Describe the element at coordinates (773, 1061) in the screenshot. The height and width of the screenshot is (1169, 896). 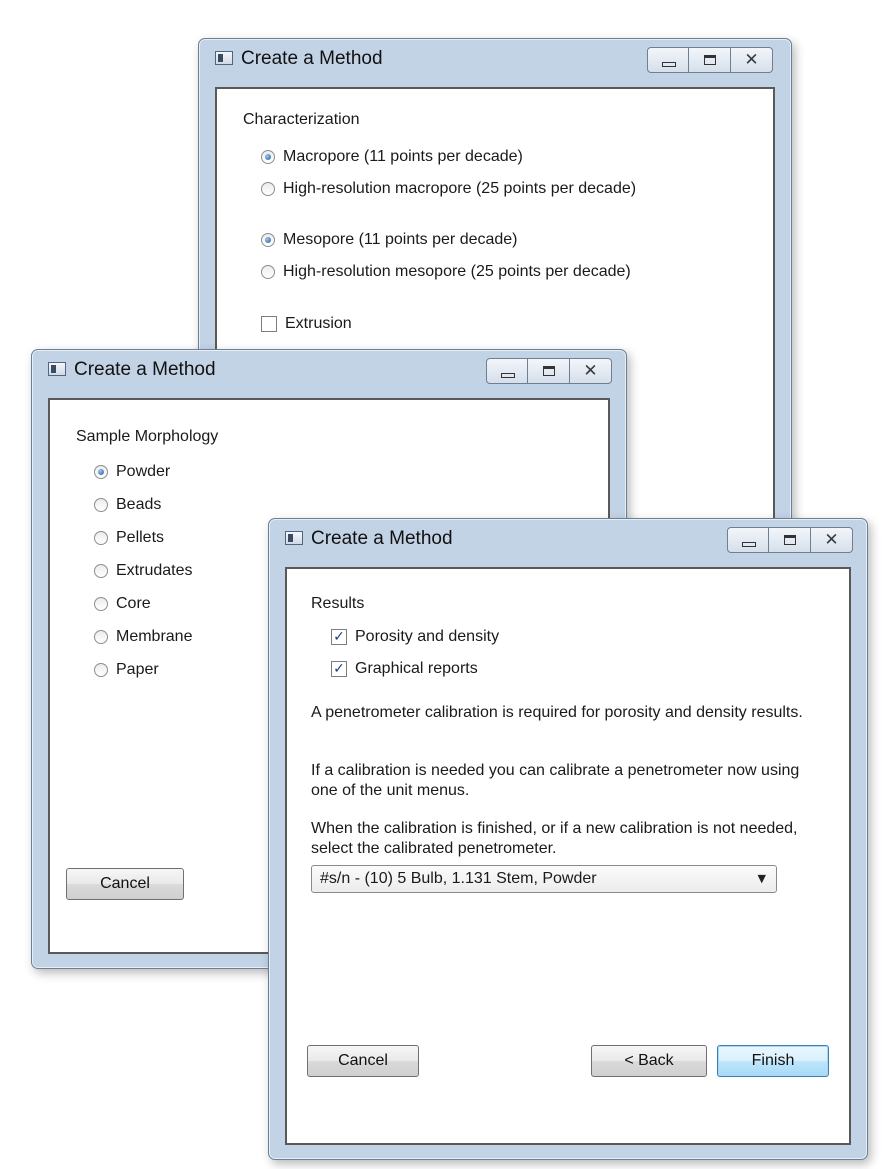
I see `finish-button: Finish` at that location.